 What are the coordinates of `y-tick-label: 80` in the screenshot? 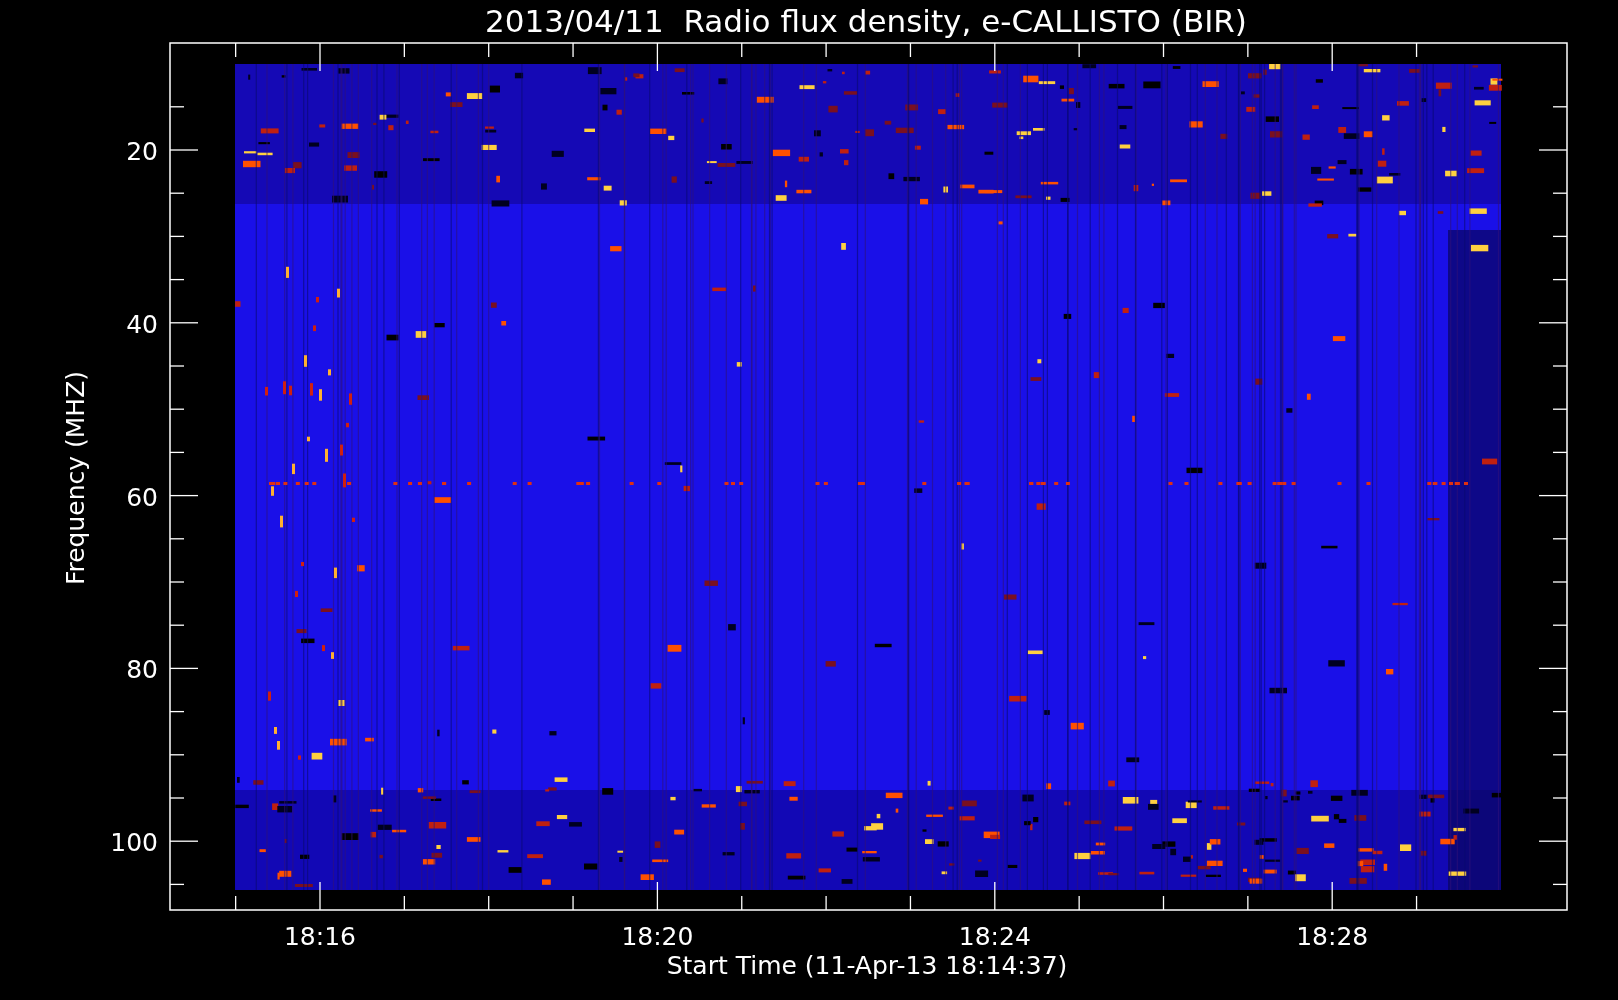 It's located at (142, 670).